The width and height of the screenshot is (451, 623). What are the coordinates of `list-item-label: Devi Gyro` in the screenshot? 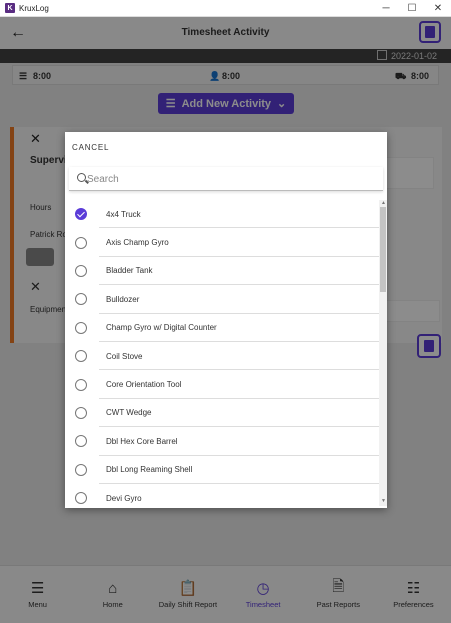 It's located at (124, 498).